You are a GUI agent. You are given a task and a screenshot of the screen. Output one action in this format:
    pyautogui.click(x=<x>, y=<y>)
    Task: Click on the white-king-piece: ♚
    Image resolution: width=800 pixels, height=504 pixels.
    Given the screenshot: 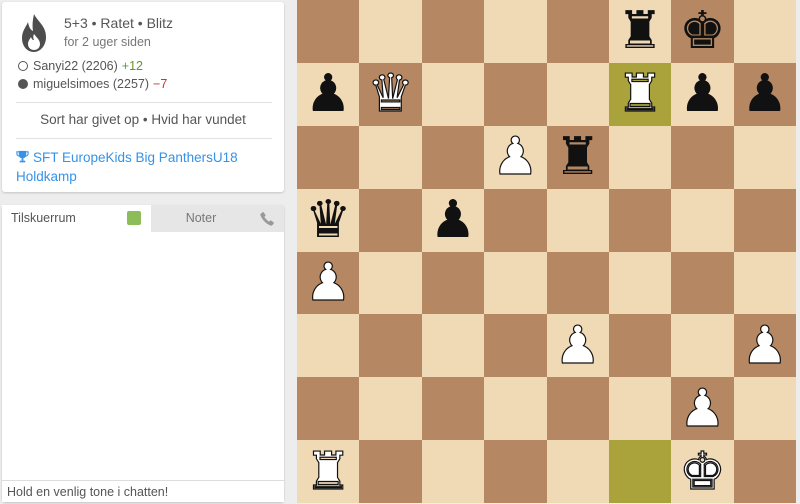 What is the action you would take?
    pyautogui.click(x=703, y=471)
    